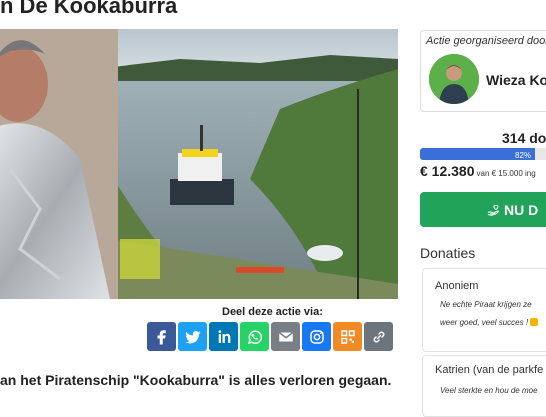 The image size is (546, 417). Describe the element at coordinates (524, 138) in the screenshot. I see `donor-count: 314 do` at that location.